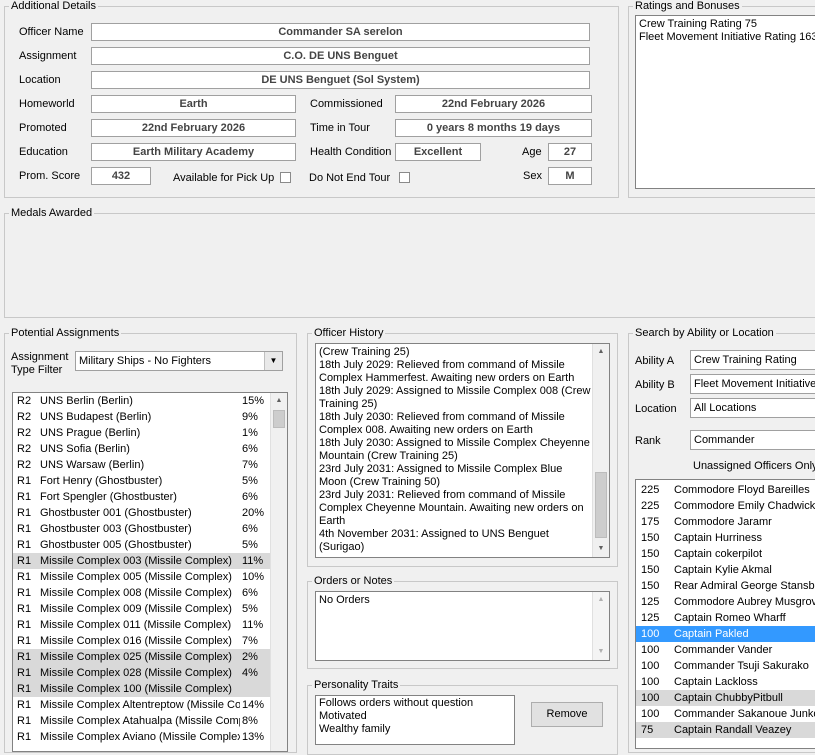  I want to click on officer-row: 125 Captain Romeo Wharff, so click(725, 618).